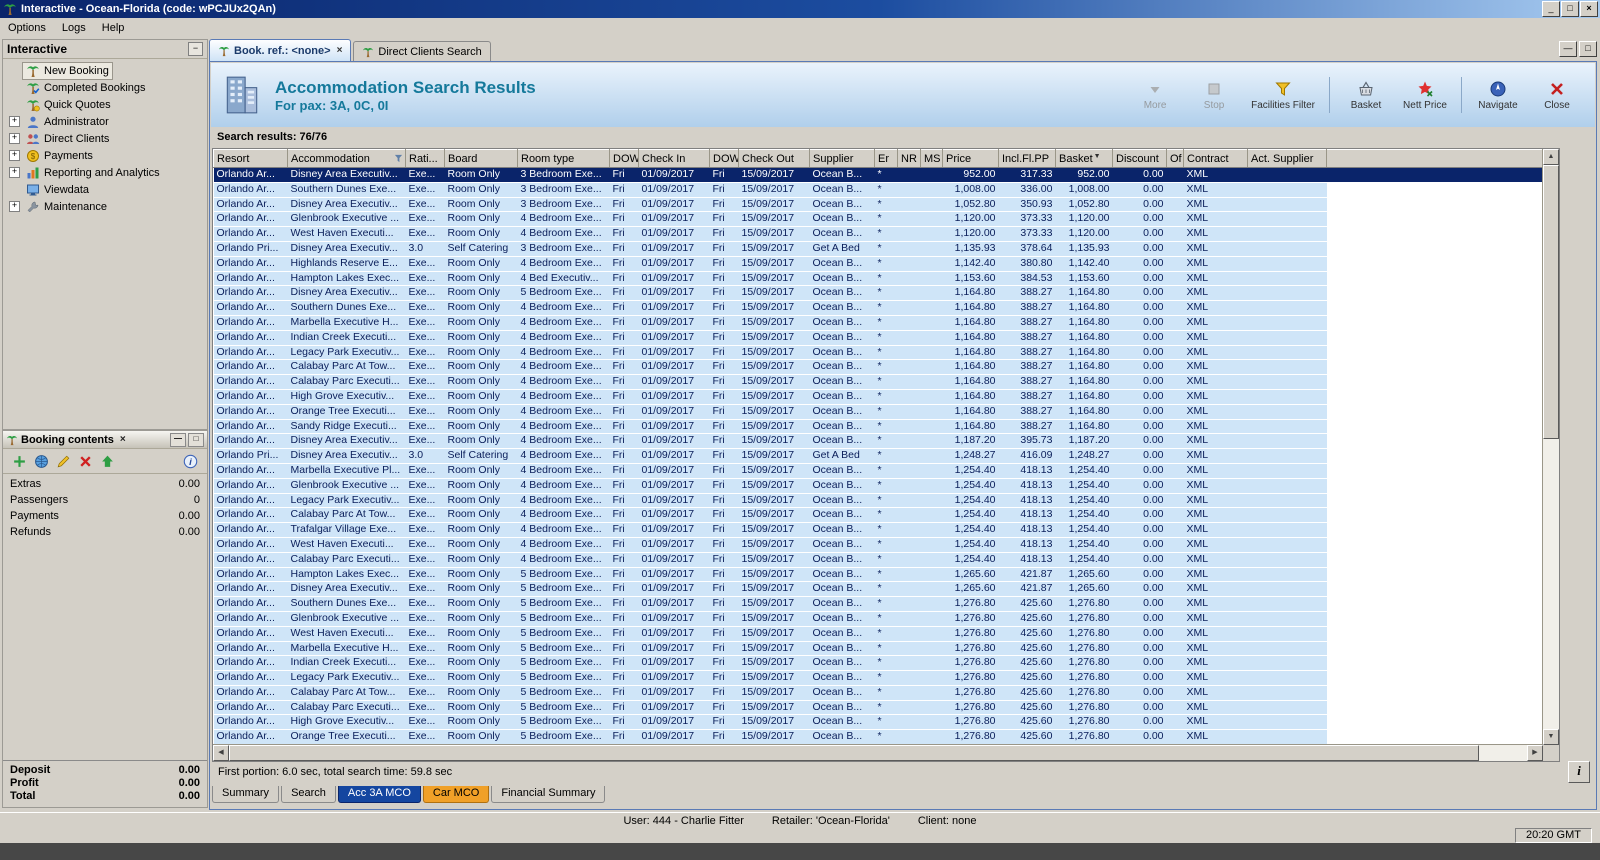 This screenshot has height=860, width=1600. What do you see at coordinates (1139, 158) in the screenshot?
I see `column-header-discount: Discount` at bounding box center [1139, 158].